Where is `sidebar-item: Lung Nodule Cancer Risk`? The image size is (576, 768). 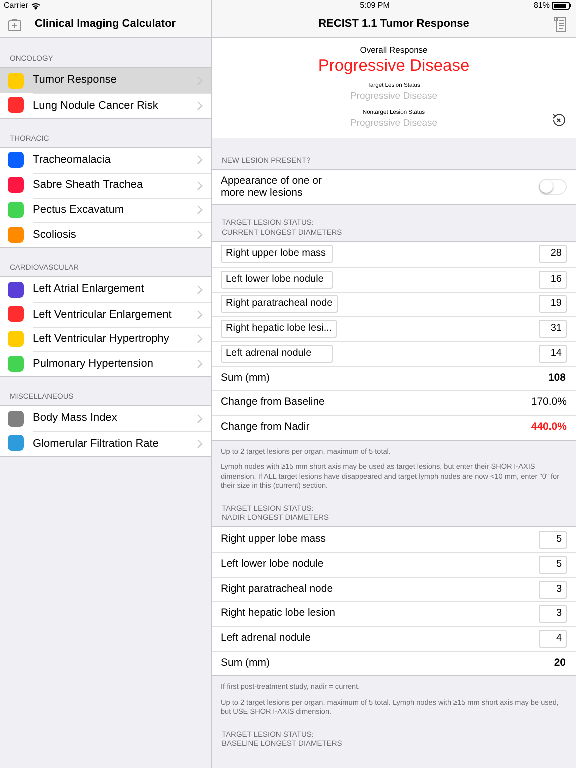
sidebar-item: Lung Nodule Cancer Risk is located at coordinates (105, 105).